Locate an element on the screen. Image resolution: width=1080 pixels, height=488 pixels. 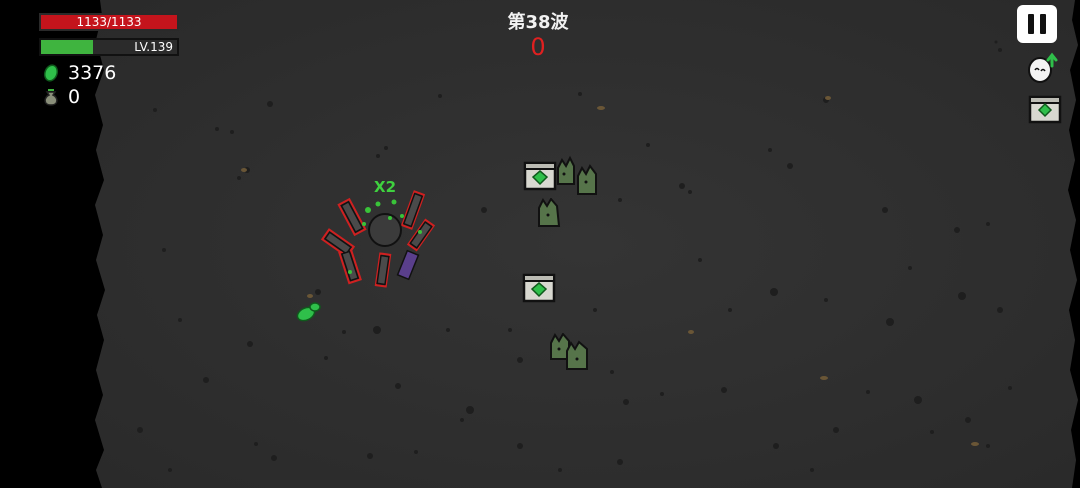
pause-button is located at coordinates (1037, 24).